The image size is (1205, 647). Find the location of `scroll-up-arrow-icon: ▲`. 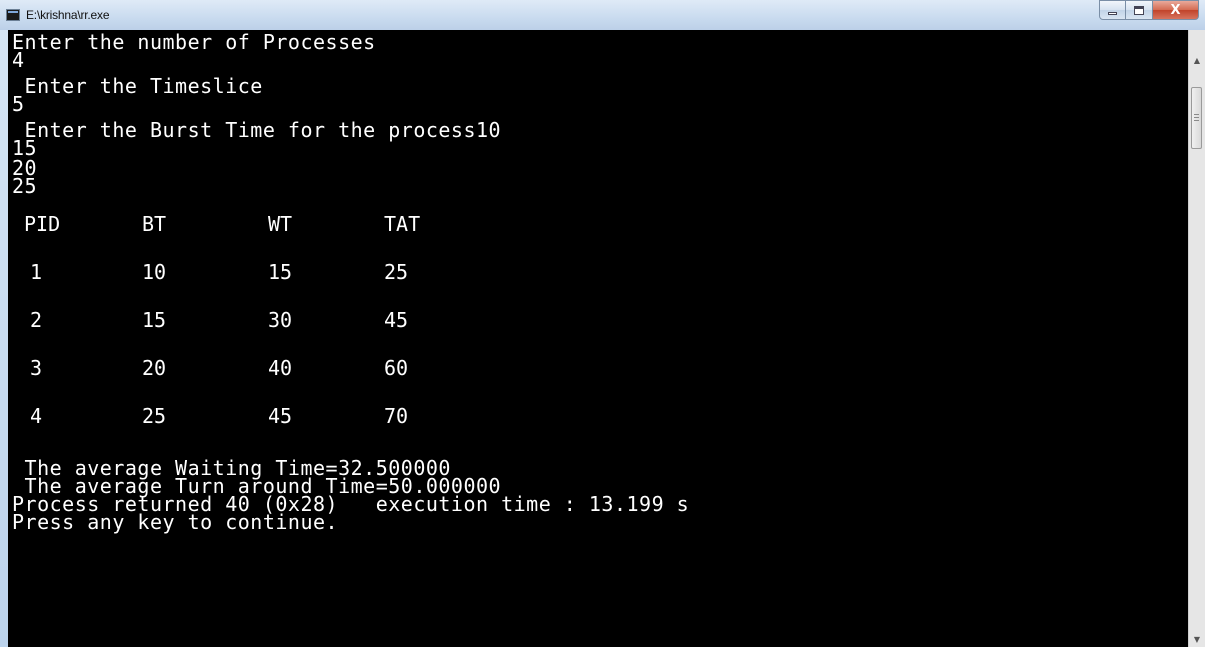

scroll-up-arrow-icon: ▲ is located at coordinates (1197, 60).